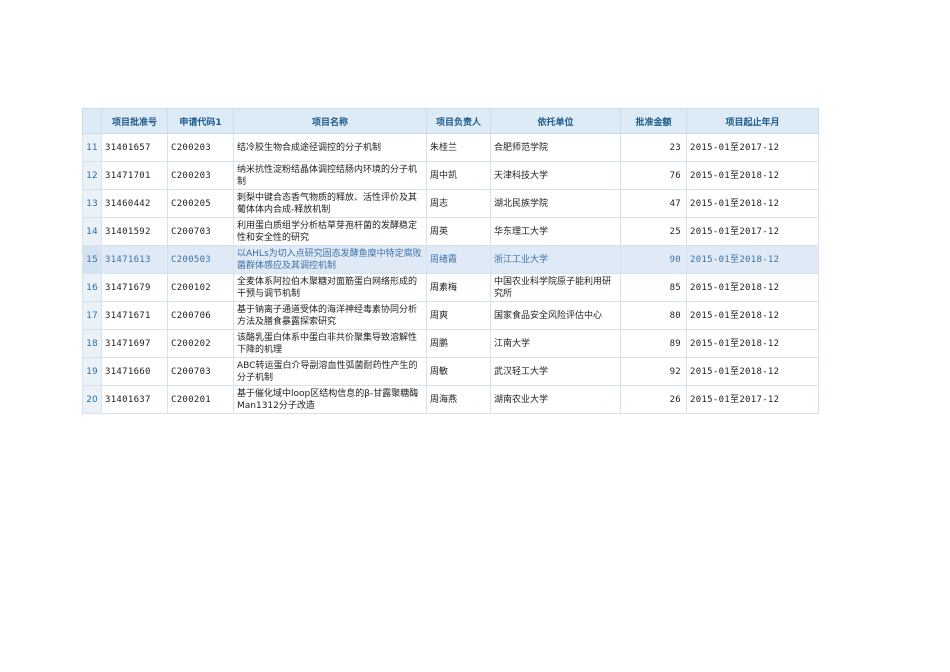  What do you see at coordinates (134, 343) in the screenshot?
I see `project-id-cell: 31471697` at bounding box center [134, 343].